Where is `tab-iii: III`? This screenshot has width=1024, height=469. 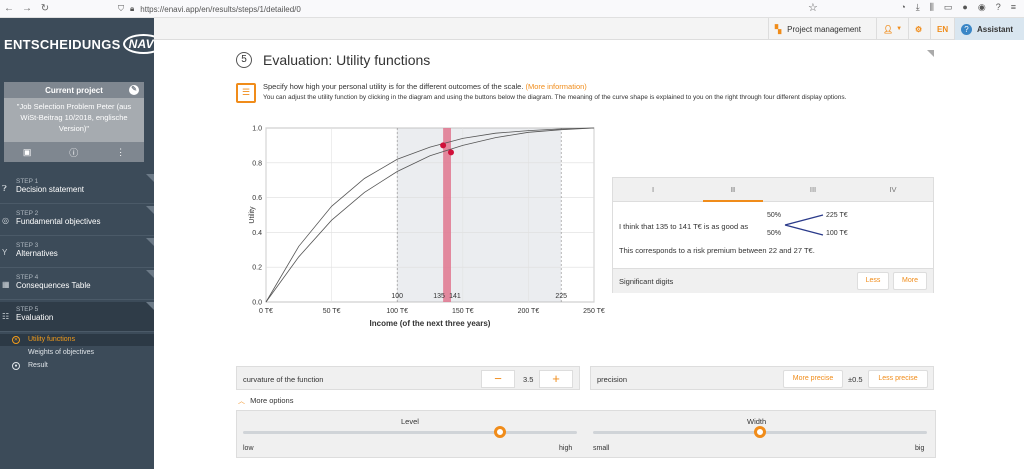
tab-iii: III is located at coordinates (813, 189).